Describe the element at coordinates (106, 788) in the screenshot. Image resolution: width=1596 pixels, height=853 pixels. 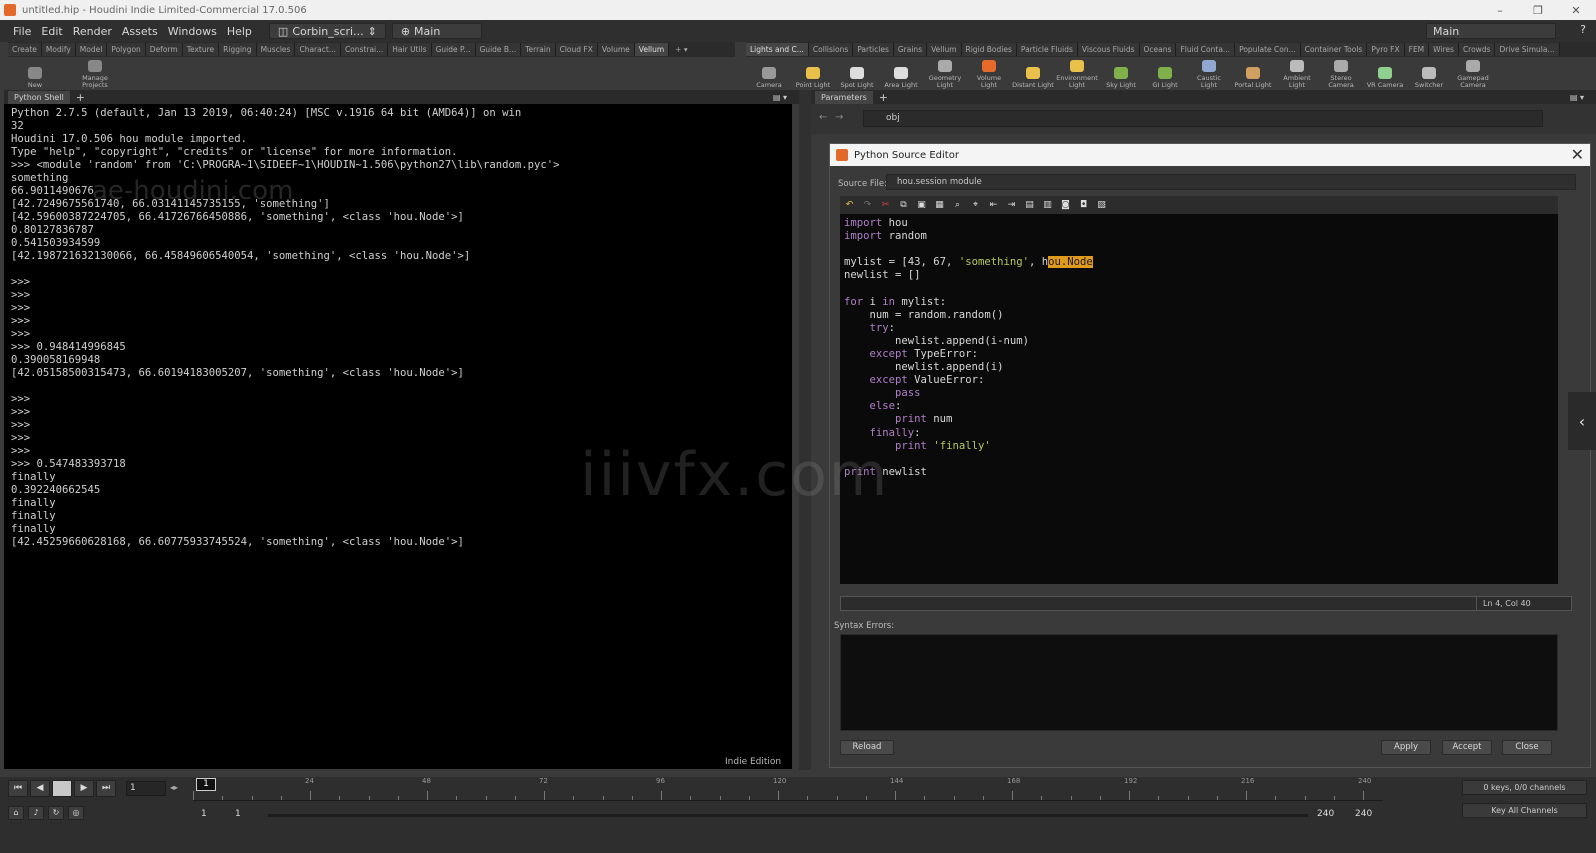
I see `jump-end-icon: ⏭` at that location.